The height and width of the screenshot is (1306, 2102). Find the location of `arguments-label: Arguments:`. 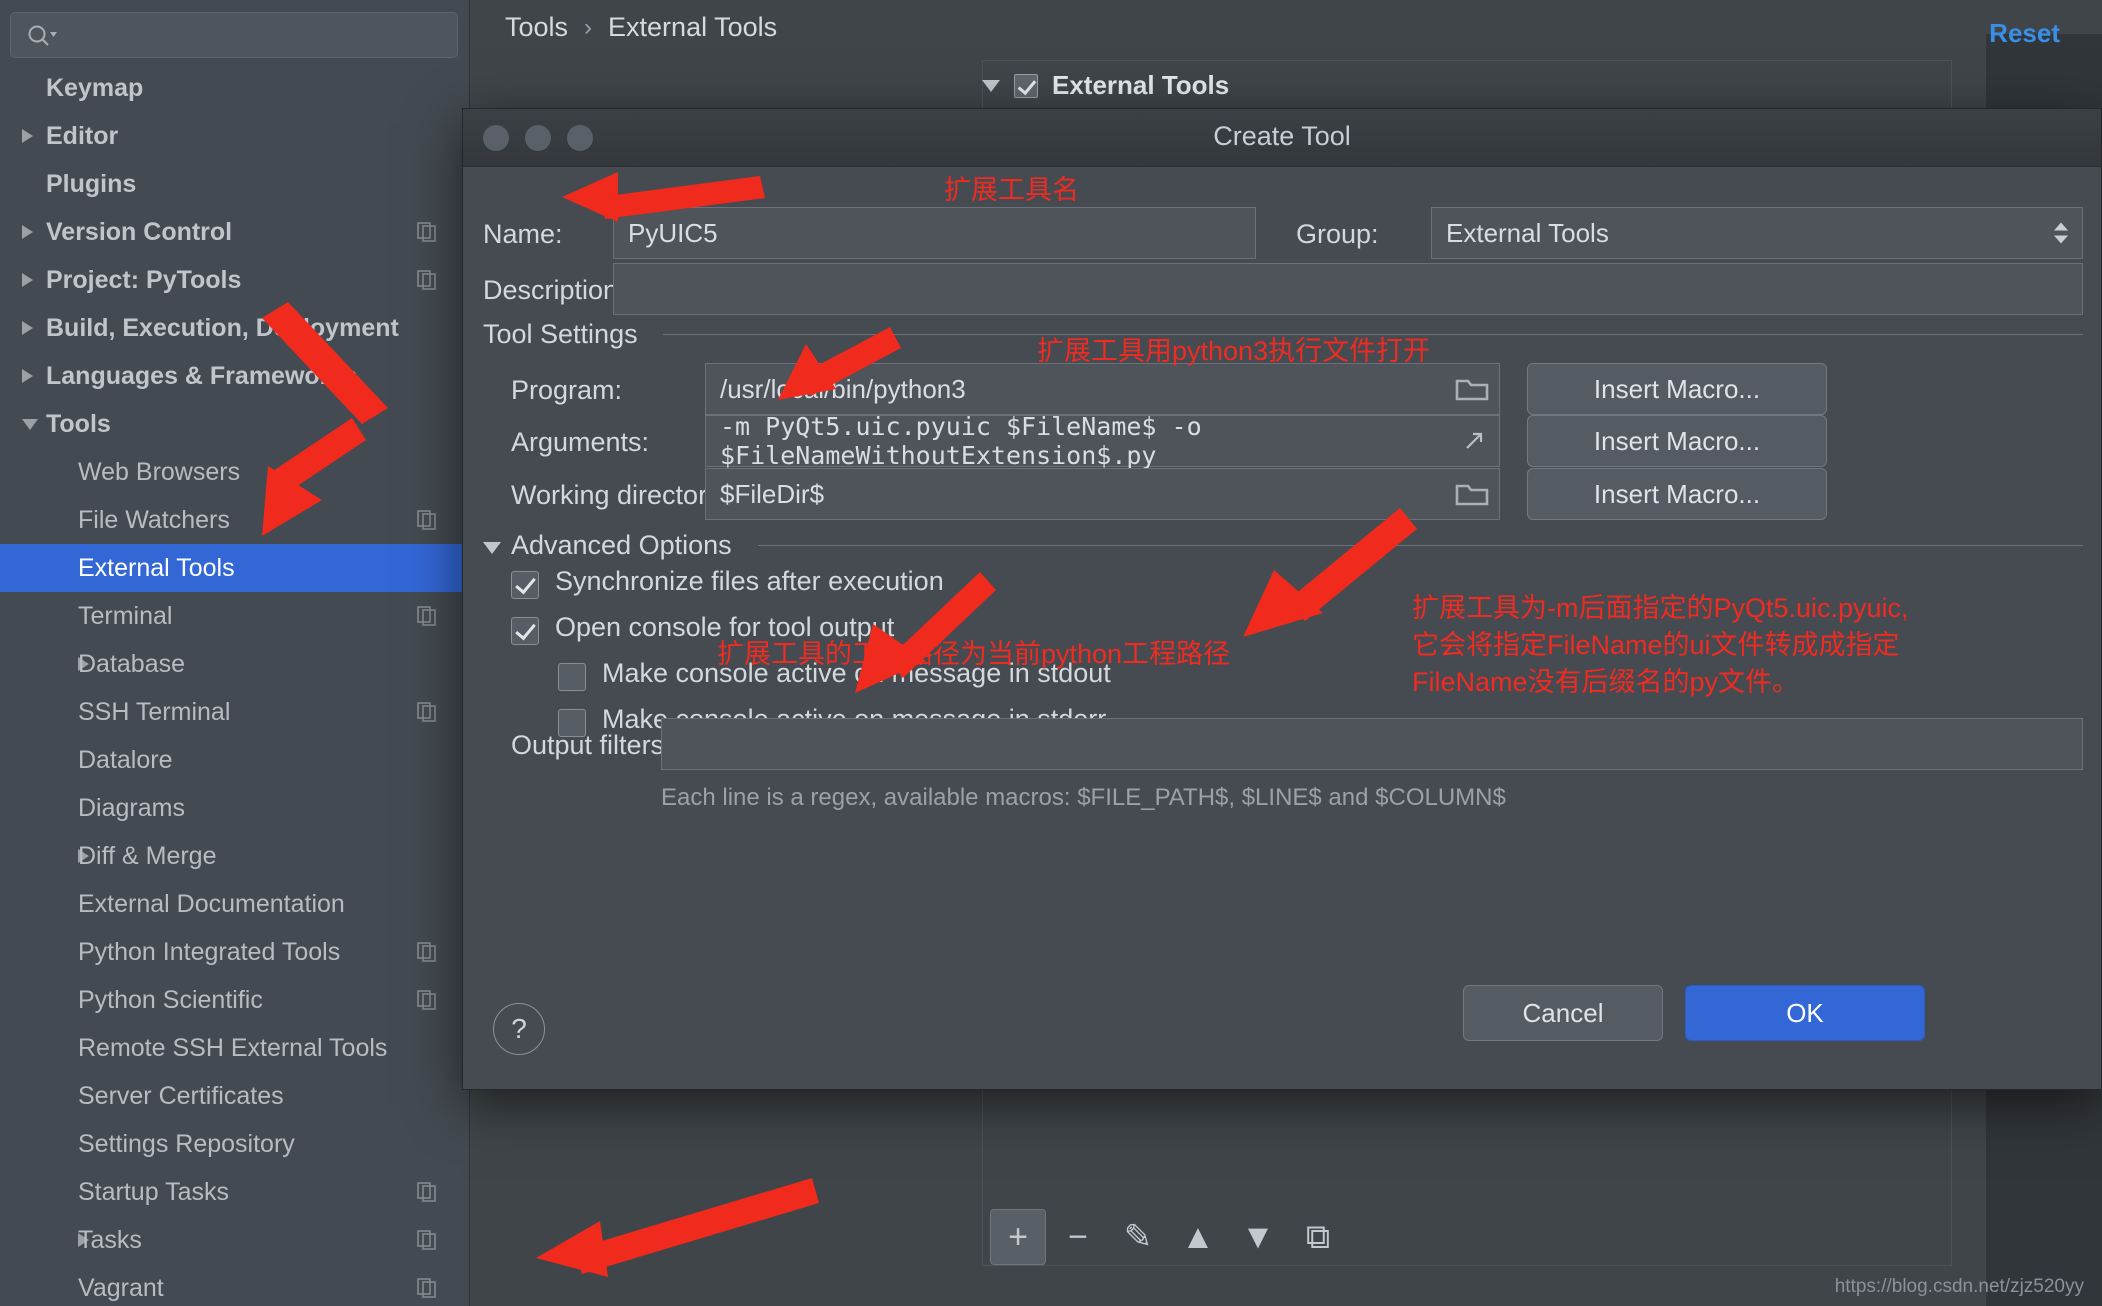

arguments-label: Arguments: is located at coordinates (580, 442).